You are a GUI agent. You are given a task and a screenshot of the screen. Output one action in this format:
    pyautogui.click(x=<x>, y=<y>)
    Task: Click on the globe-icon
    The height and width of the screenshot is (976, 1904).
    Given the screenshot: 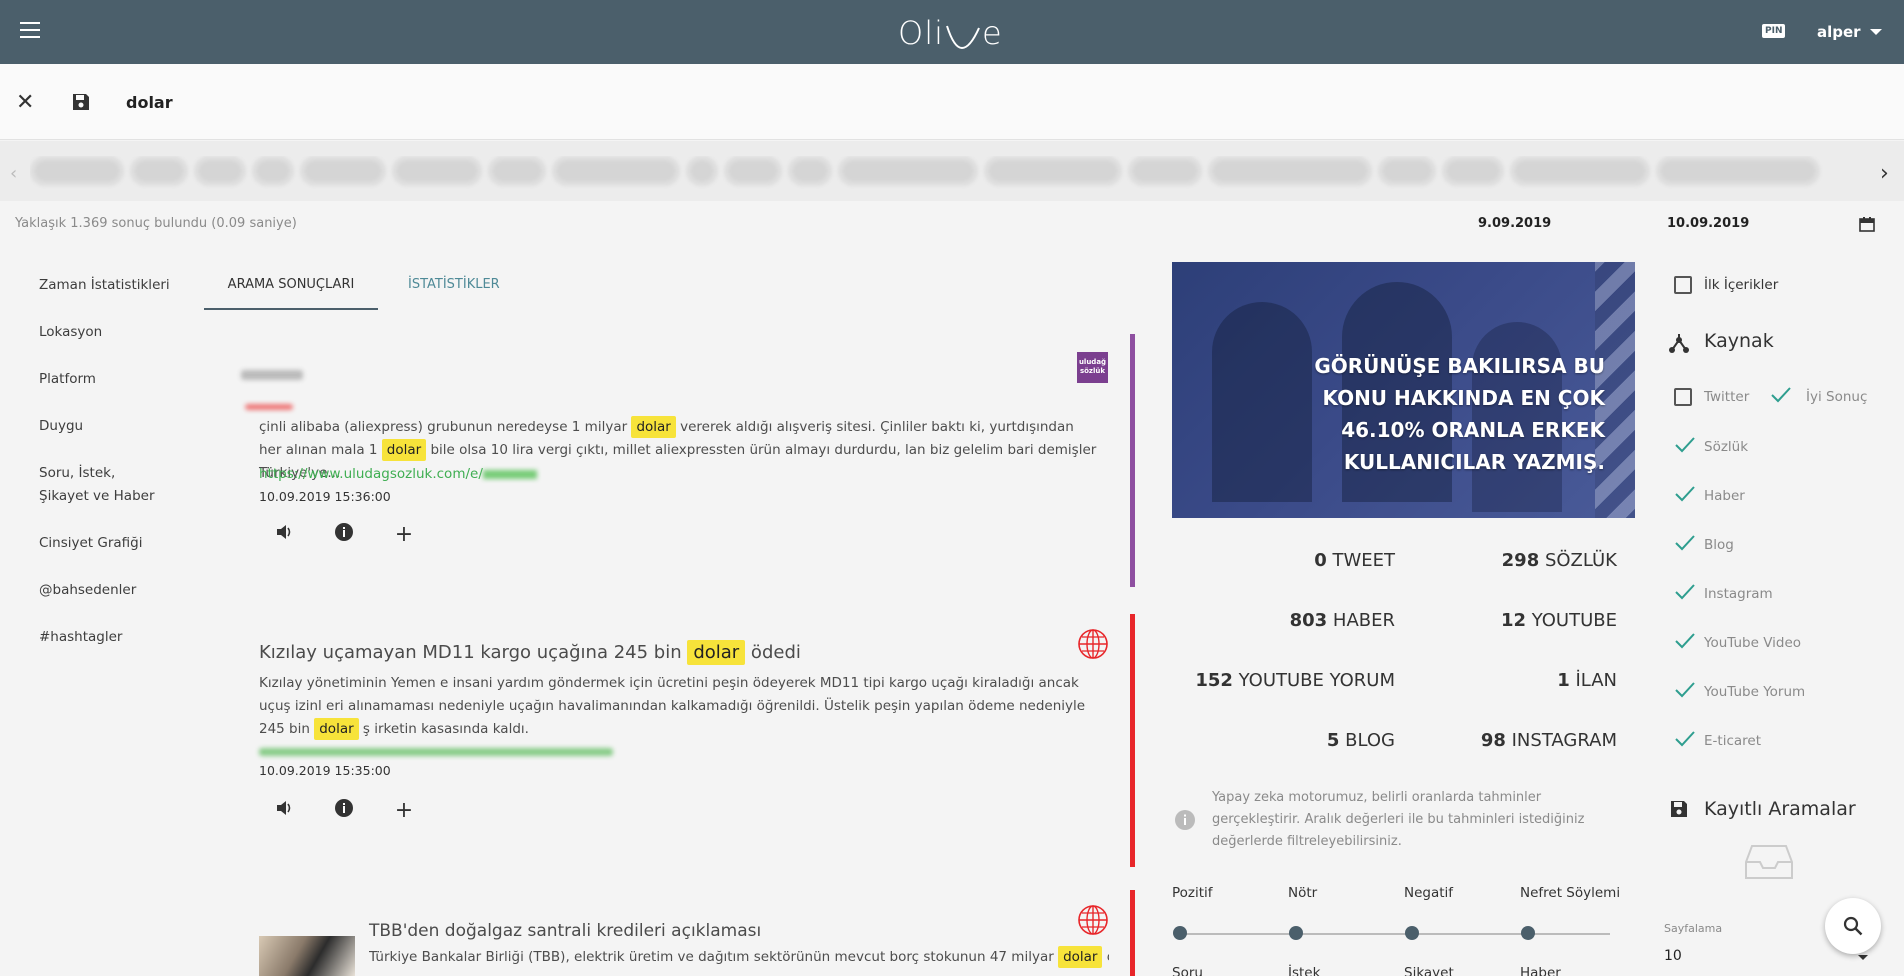 What is the action you would take?
    pyautogui.click(x=1092, y=643)
    